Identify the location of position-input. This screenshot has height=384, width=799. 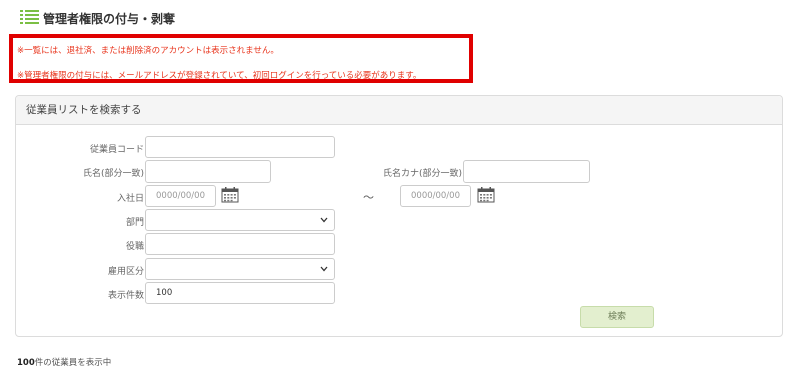
(240, 244).